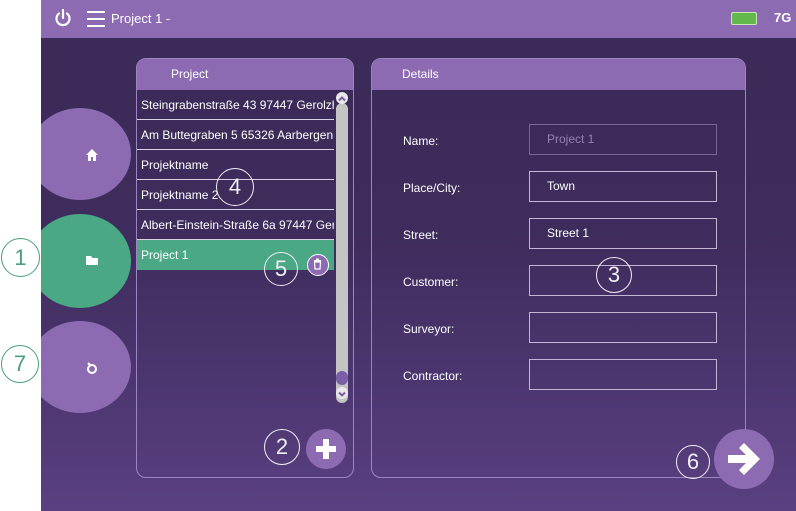 The image size is (796, 511). I want to click on callout-number: 2, so click(282, 447).